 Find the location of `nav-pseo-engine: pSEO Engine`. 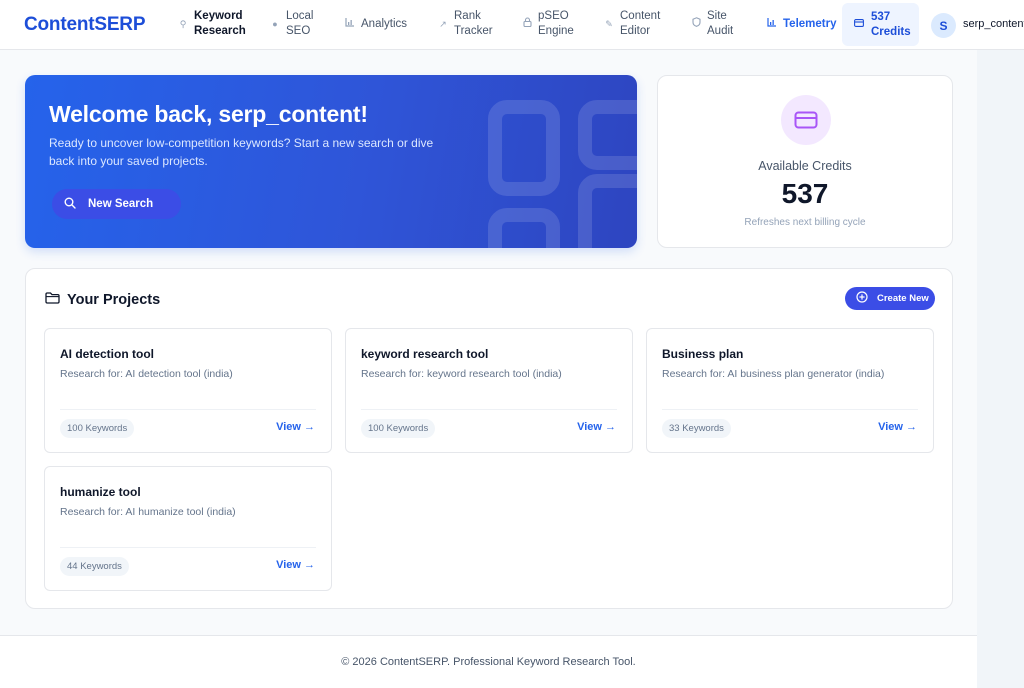

nav-pseo-engine: pSEO Engine is located at coordinates (548, 24).